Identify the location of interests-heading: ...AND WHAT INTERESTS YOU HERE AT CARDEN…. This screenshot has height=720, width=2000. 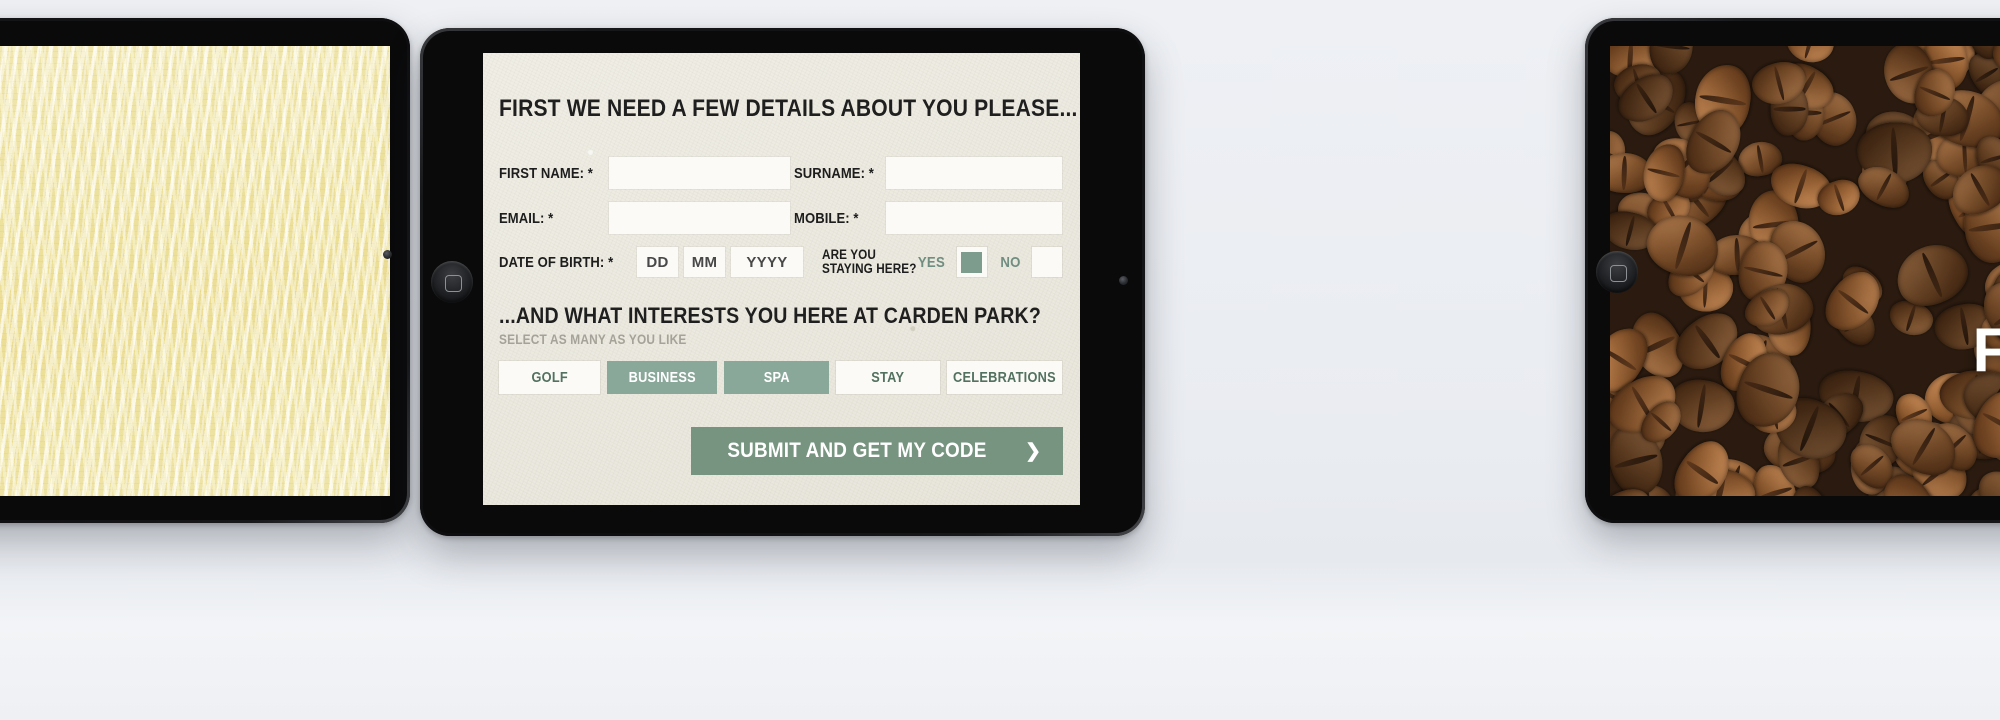
(770, 315).